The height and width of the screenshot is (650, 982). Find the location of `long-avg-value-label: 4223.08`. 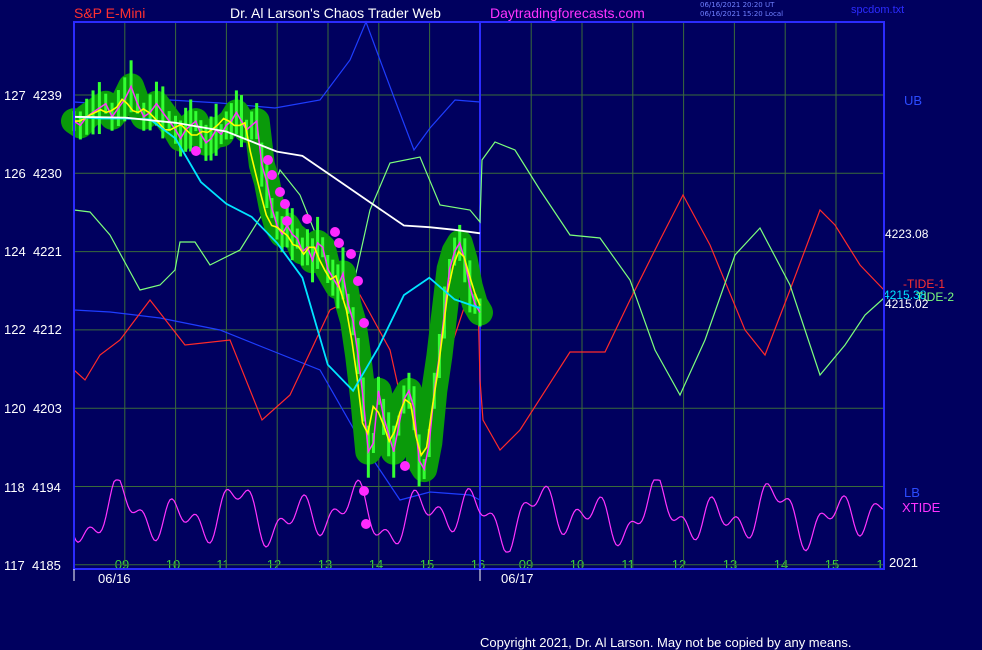

long-avg-value-label: 4223.08 is located at coordinates (907, 234).